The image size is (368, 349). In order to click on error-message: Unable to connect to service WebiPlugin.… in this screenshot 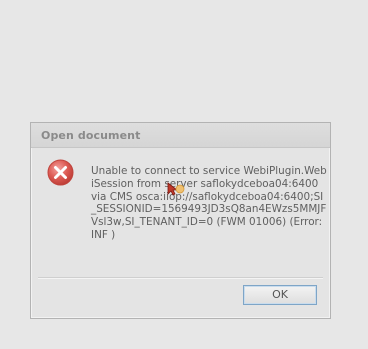, I will do `click(209, 203)`.